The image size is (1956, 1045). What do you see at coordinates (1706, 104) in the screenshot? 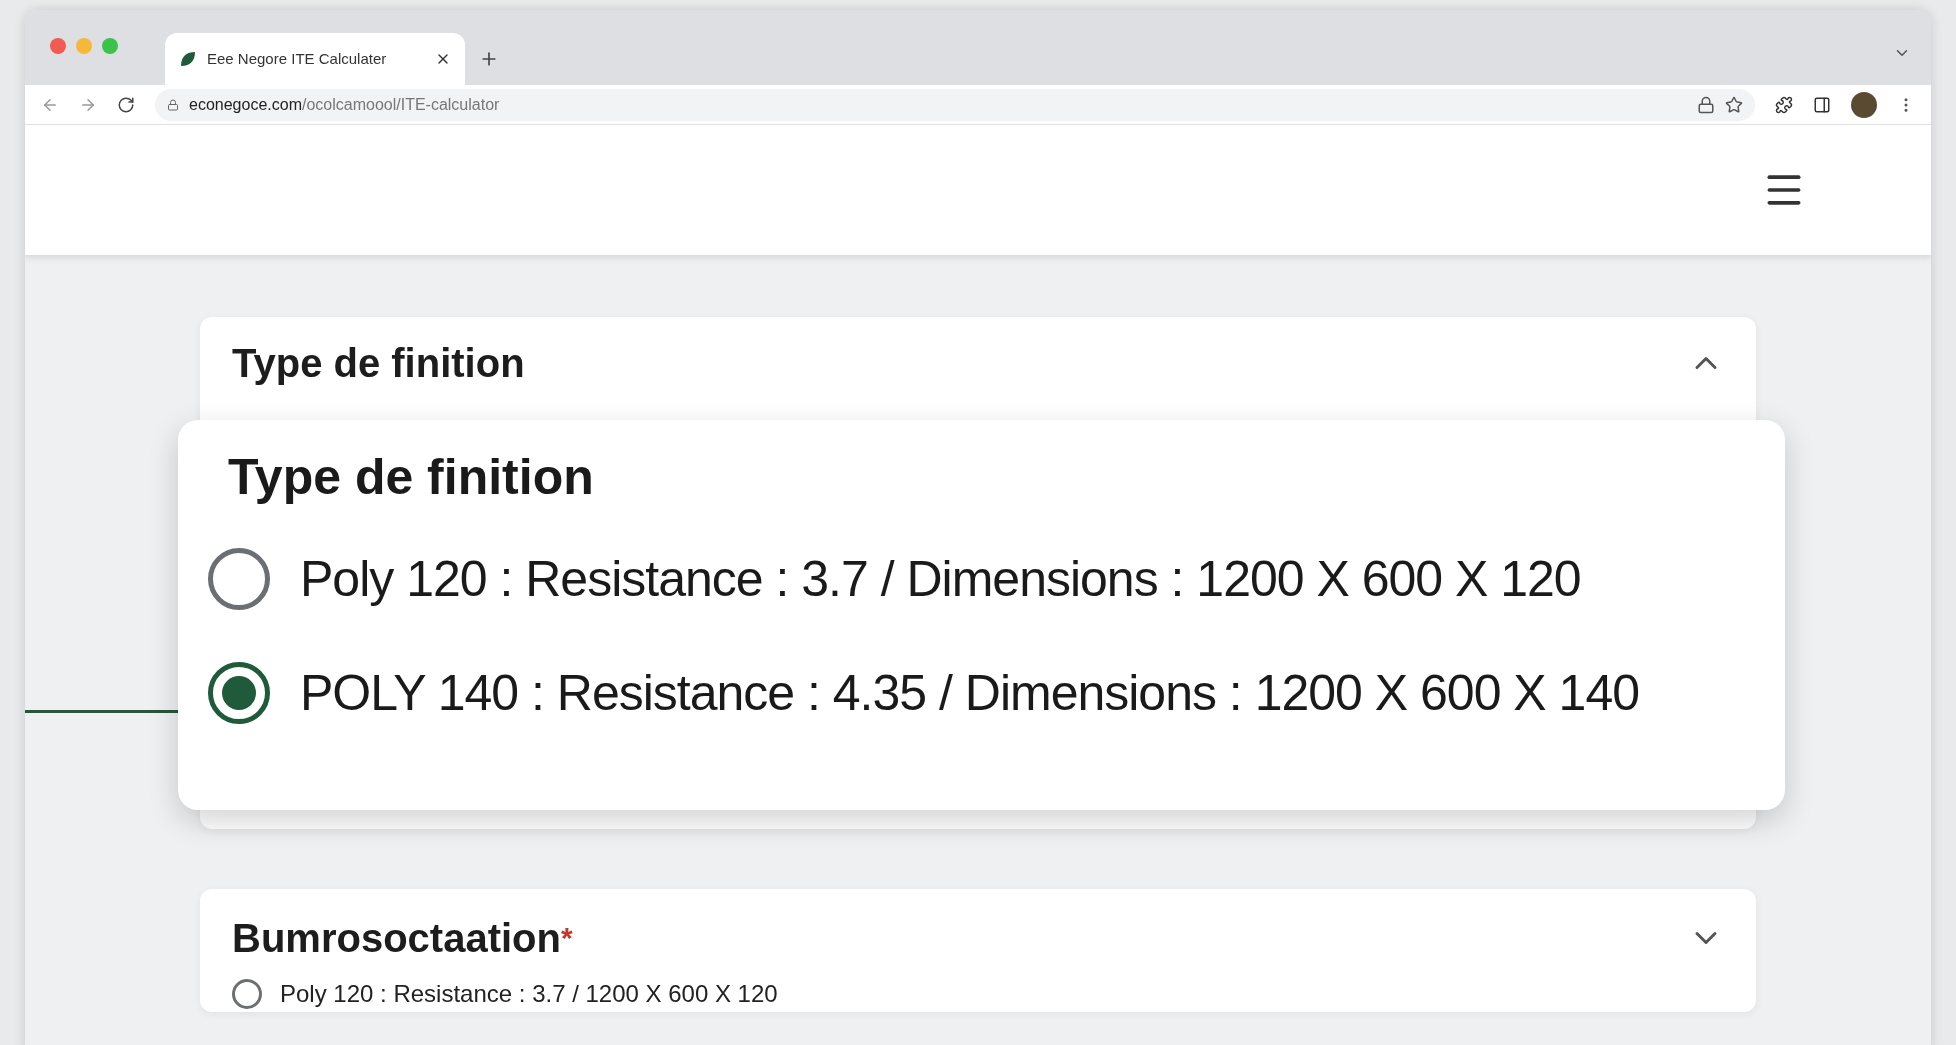
I see `padlock-icon` at bounding box center [1706, 104].